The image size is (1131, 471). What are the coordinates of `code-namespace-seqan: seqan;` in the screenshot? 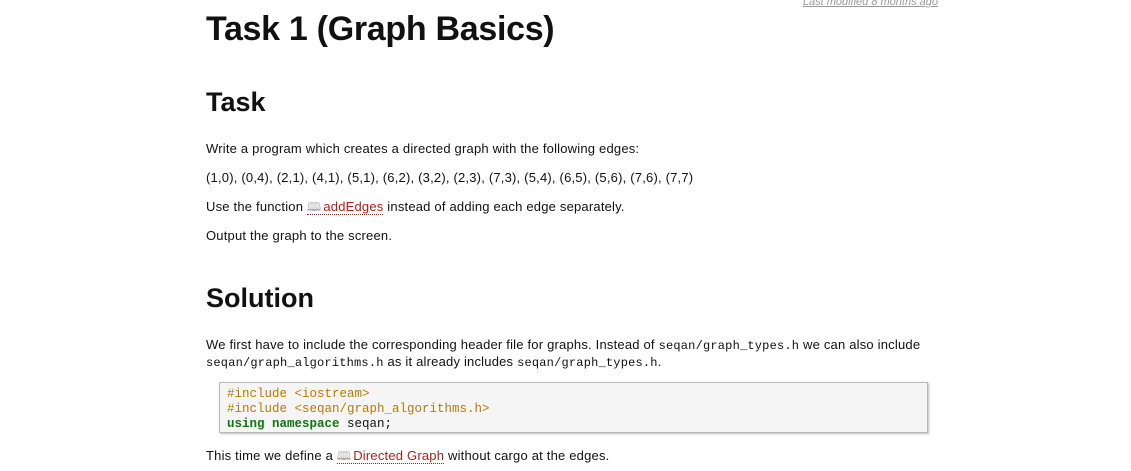 It's located at (366, 424).